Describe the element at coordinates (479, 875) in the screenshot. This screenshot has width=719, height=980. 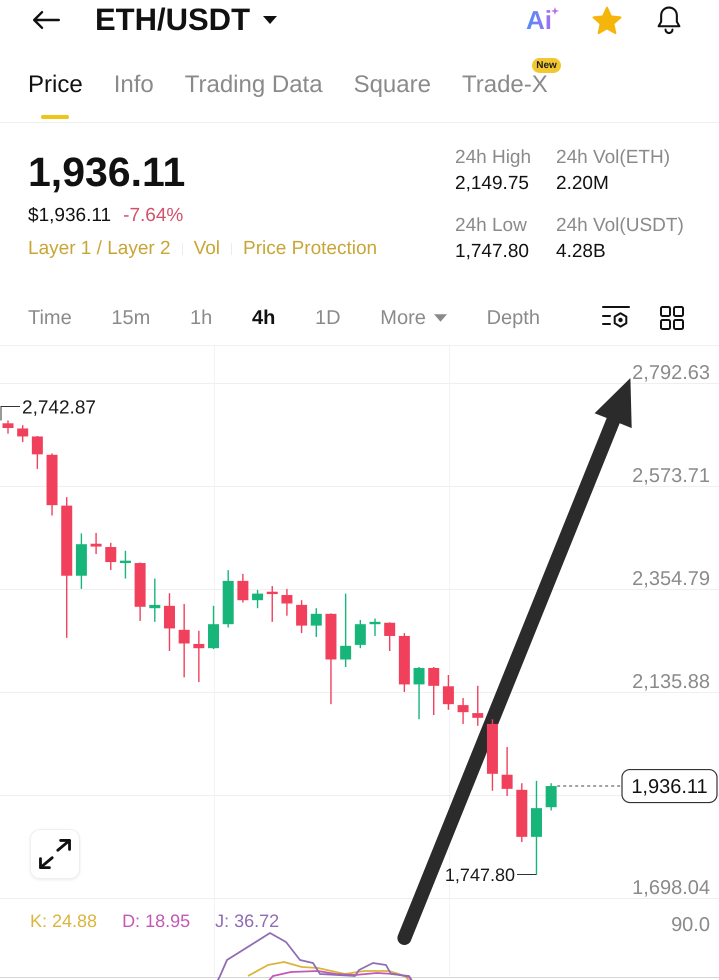
I see `price-marker-label: 1,747.80` at that location.